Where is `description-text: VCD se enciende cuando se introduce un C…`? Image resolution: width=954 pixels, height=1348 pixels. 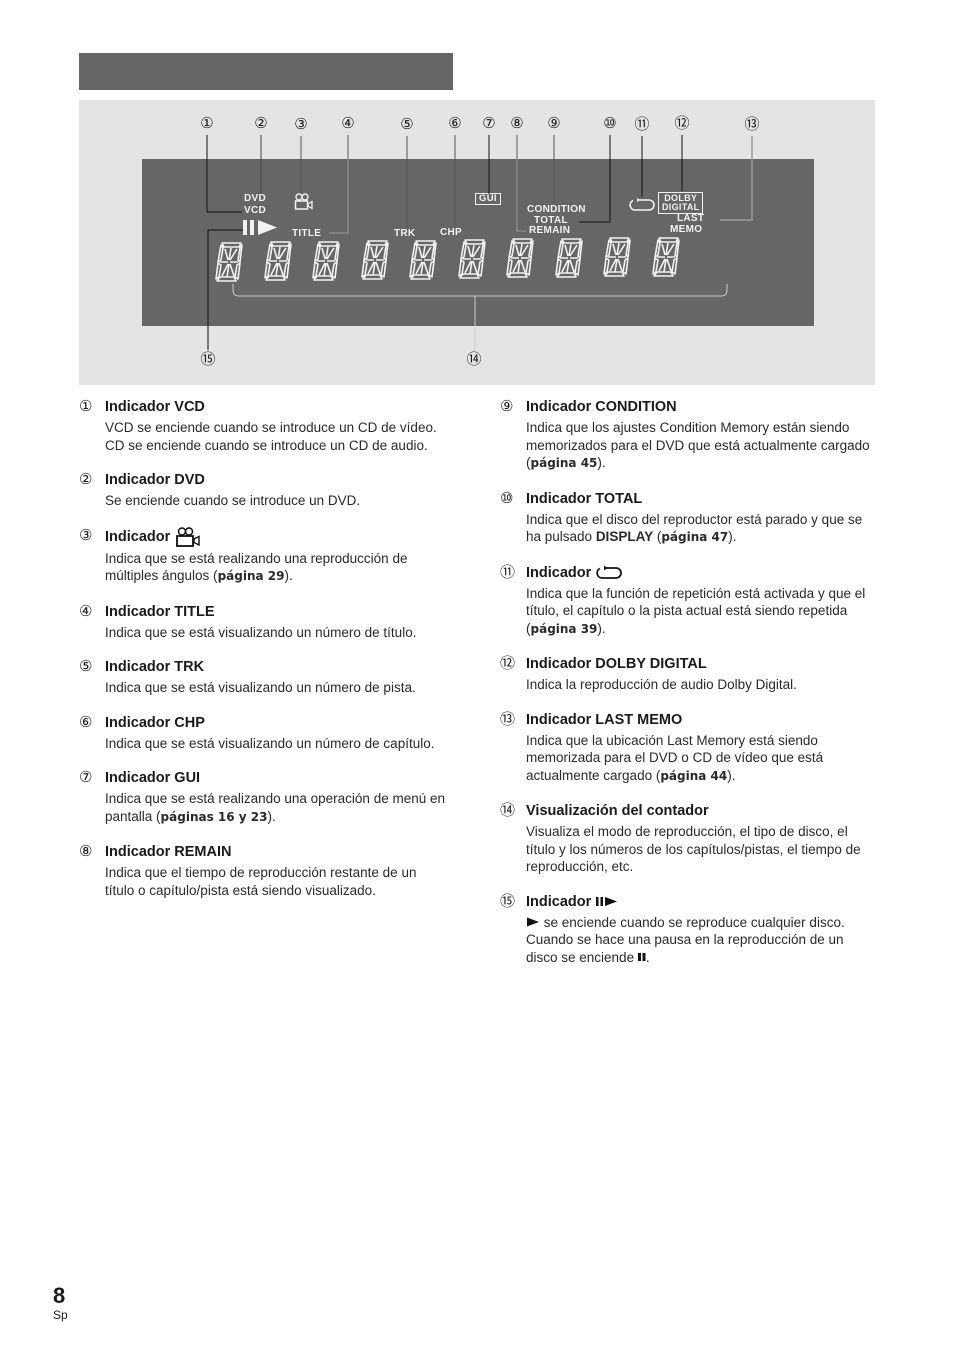 description-text: VCD se enciende cuando se introduce un C… is located at coordinates (271, 436).